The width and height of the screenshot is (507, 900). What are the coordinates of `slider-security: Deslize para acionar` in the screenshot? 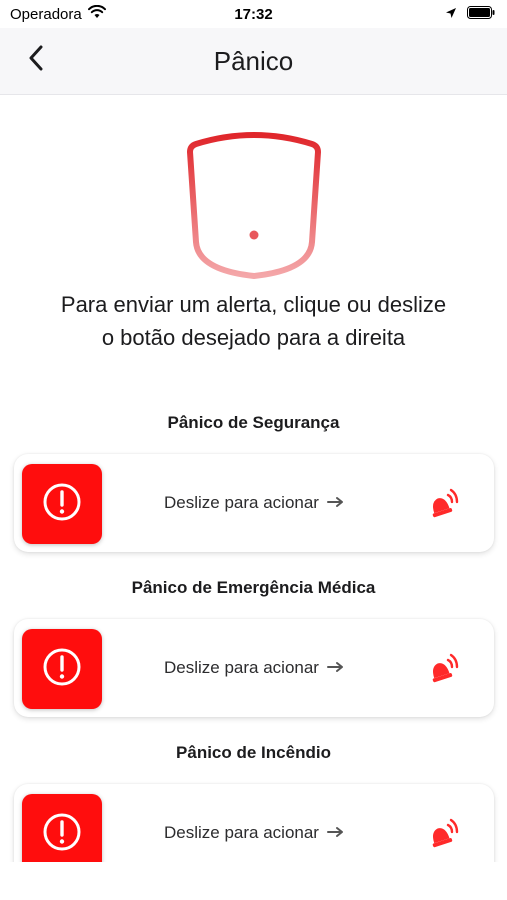 It's located at (254, 503).